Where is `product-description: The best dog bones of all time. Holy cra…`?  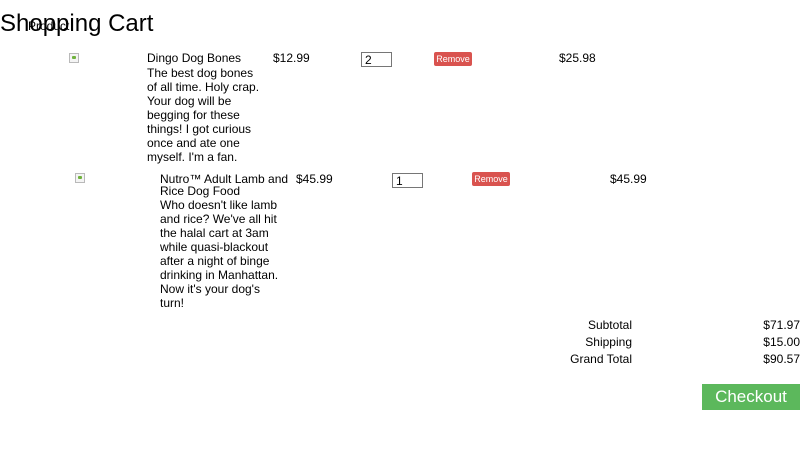
product-description: The best dog bones of all time. Holy cra… is located at coordinates (203, 115).